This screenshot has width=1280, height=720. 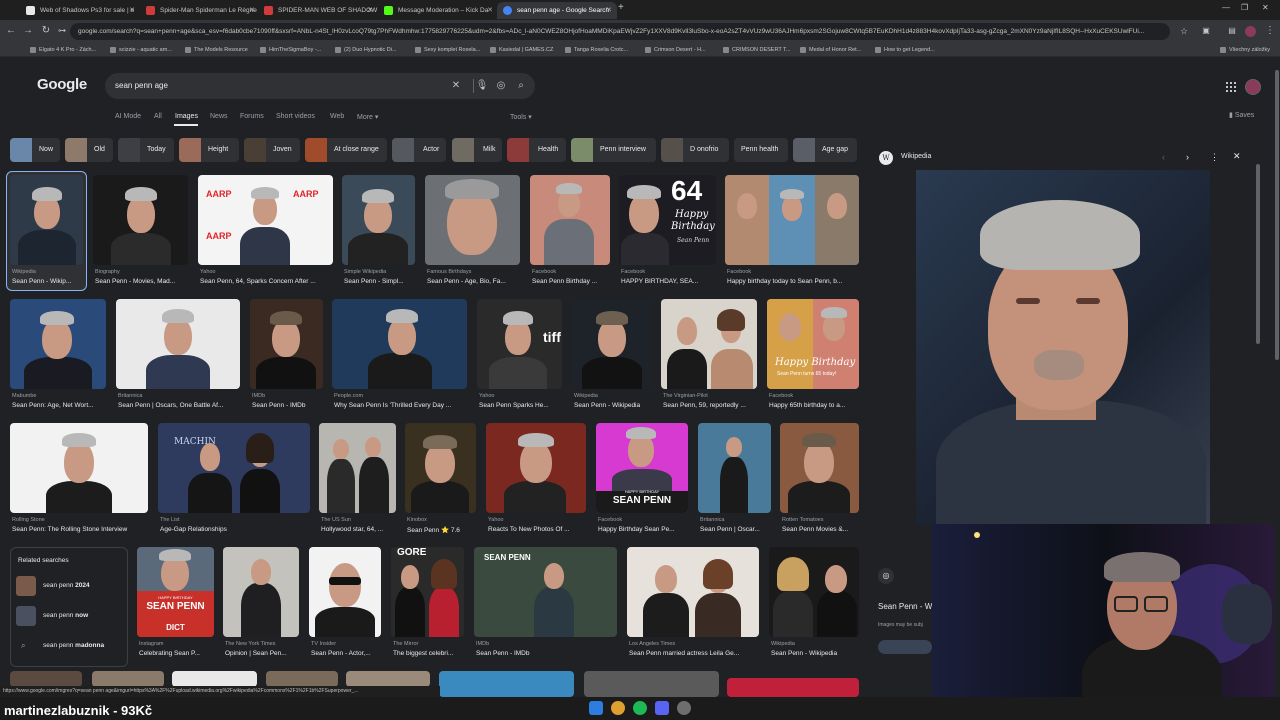 What do you see at coordinates (1214, 157) in the screenshot?
I see `more-options-icon: ⋮` at bounding box center [1214, 157].